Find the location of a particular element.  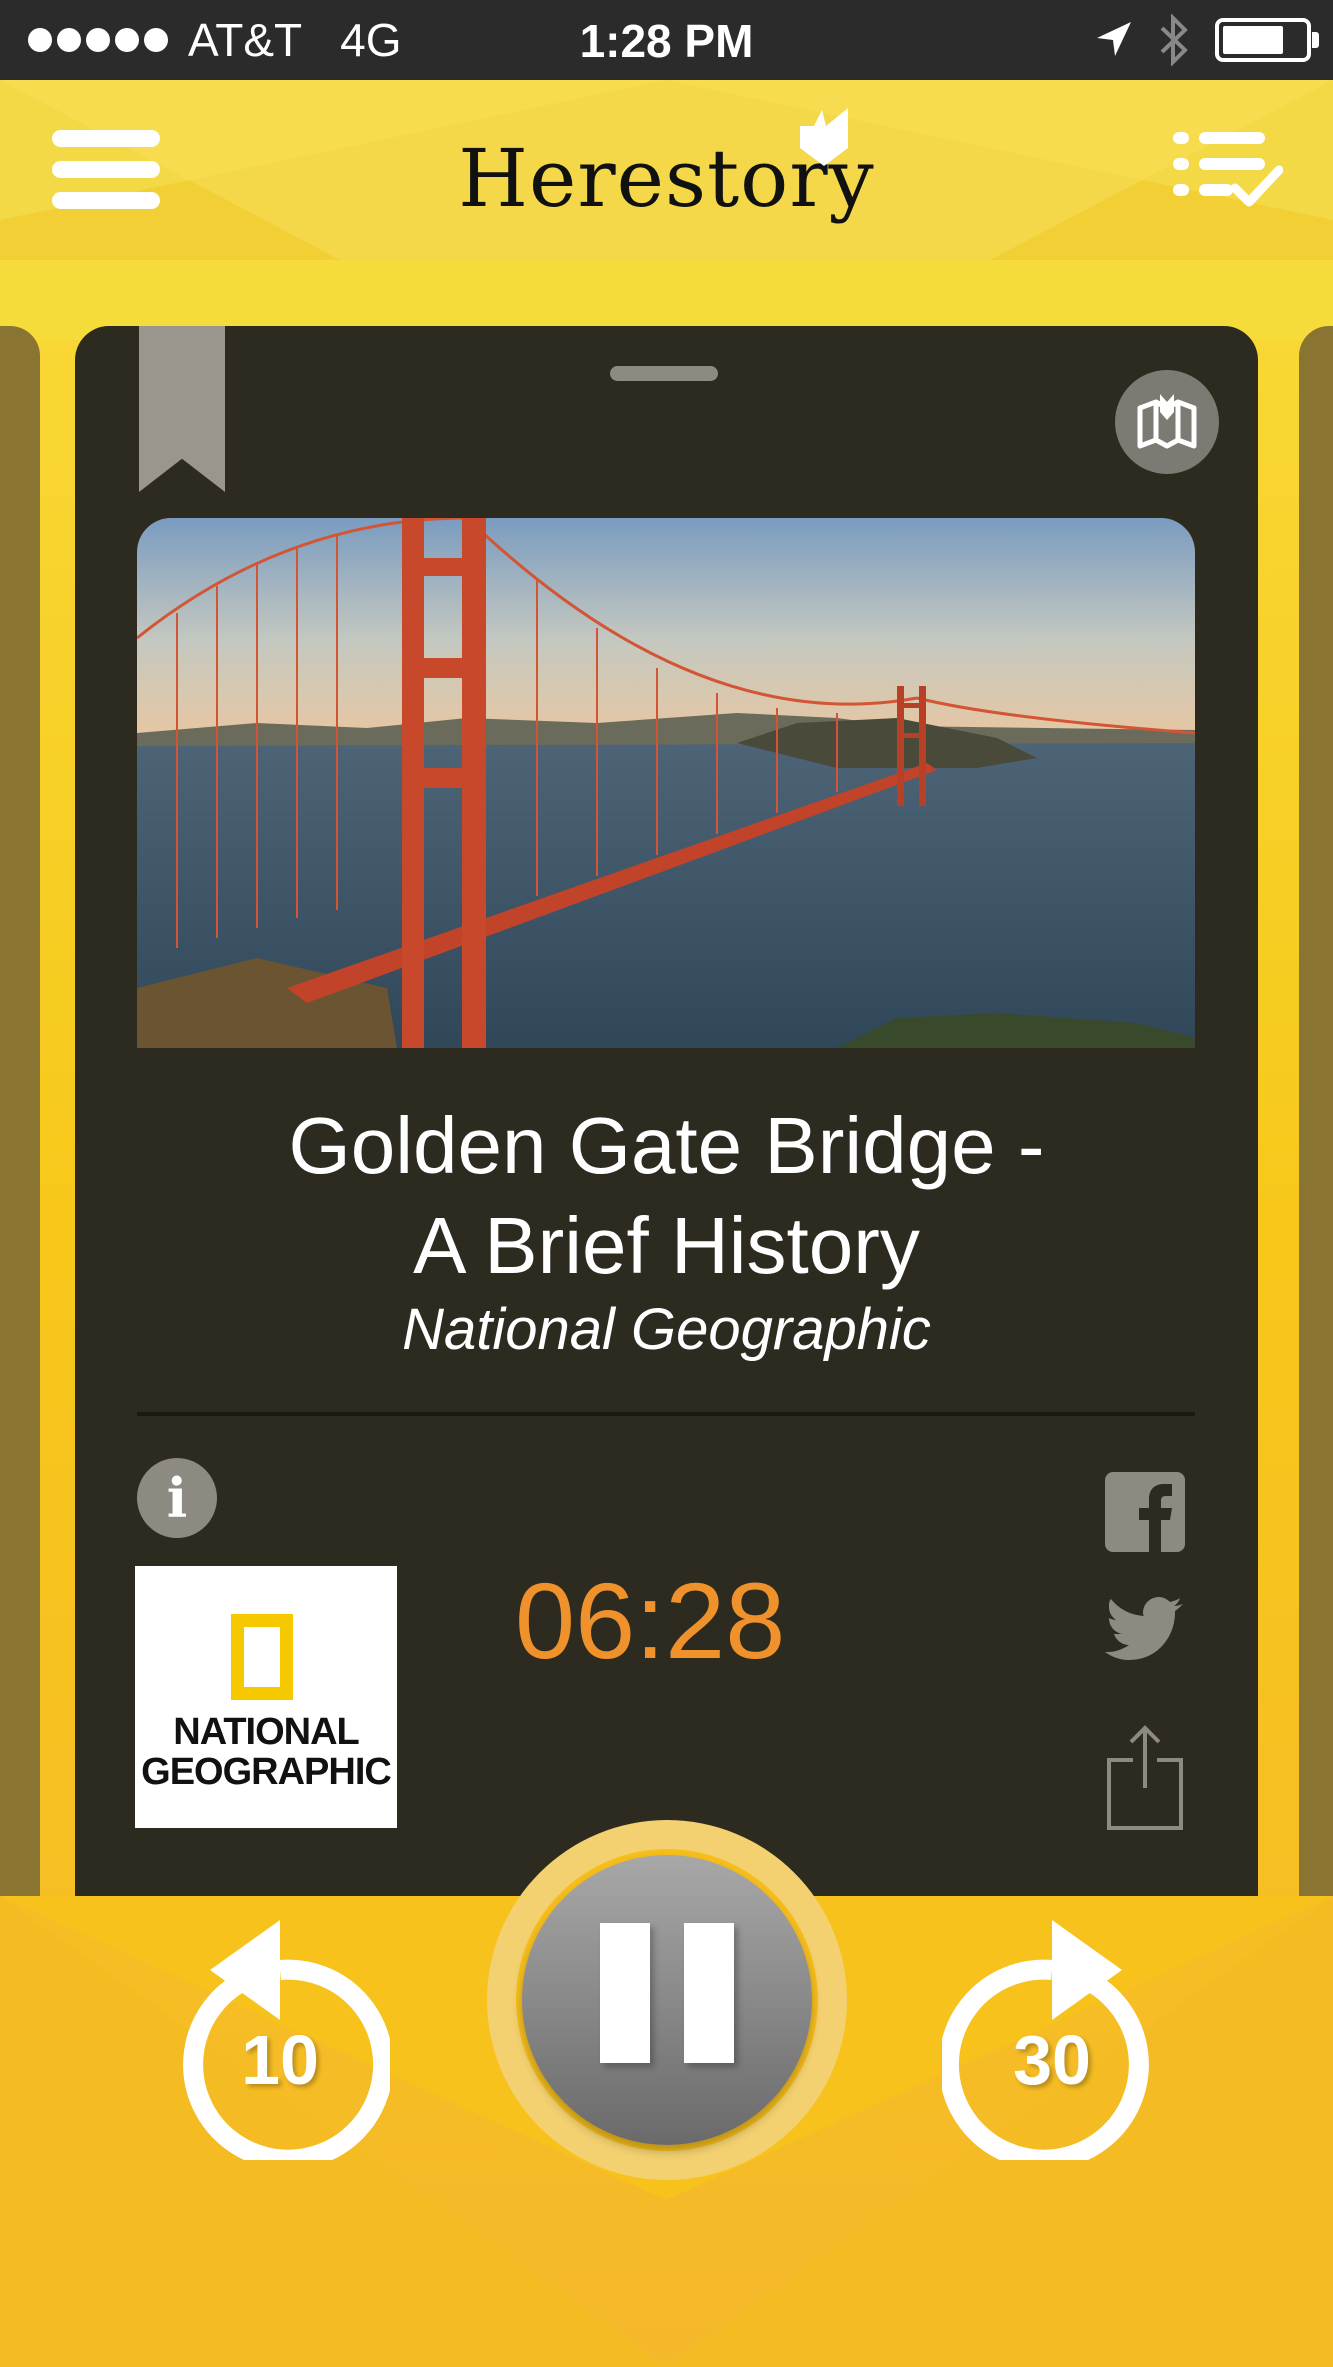

drag-handle is located at coordinates (664, 373).